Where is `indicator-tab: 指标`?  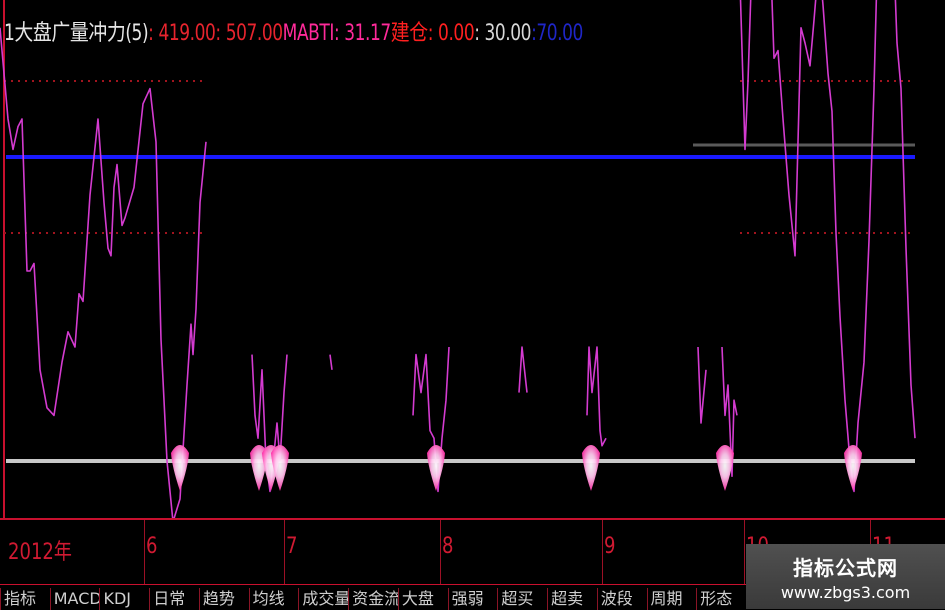 indicator-tab: 指标 is located at coordinates (25, 599).